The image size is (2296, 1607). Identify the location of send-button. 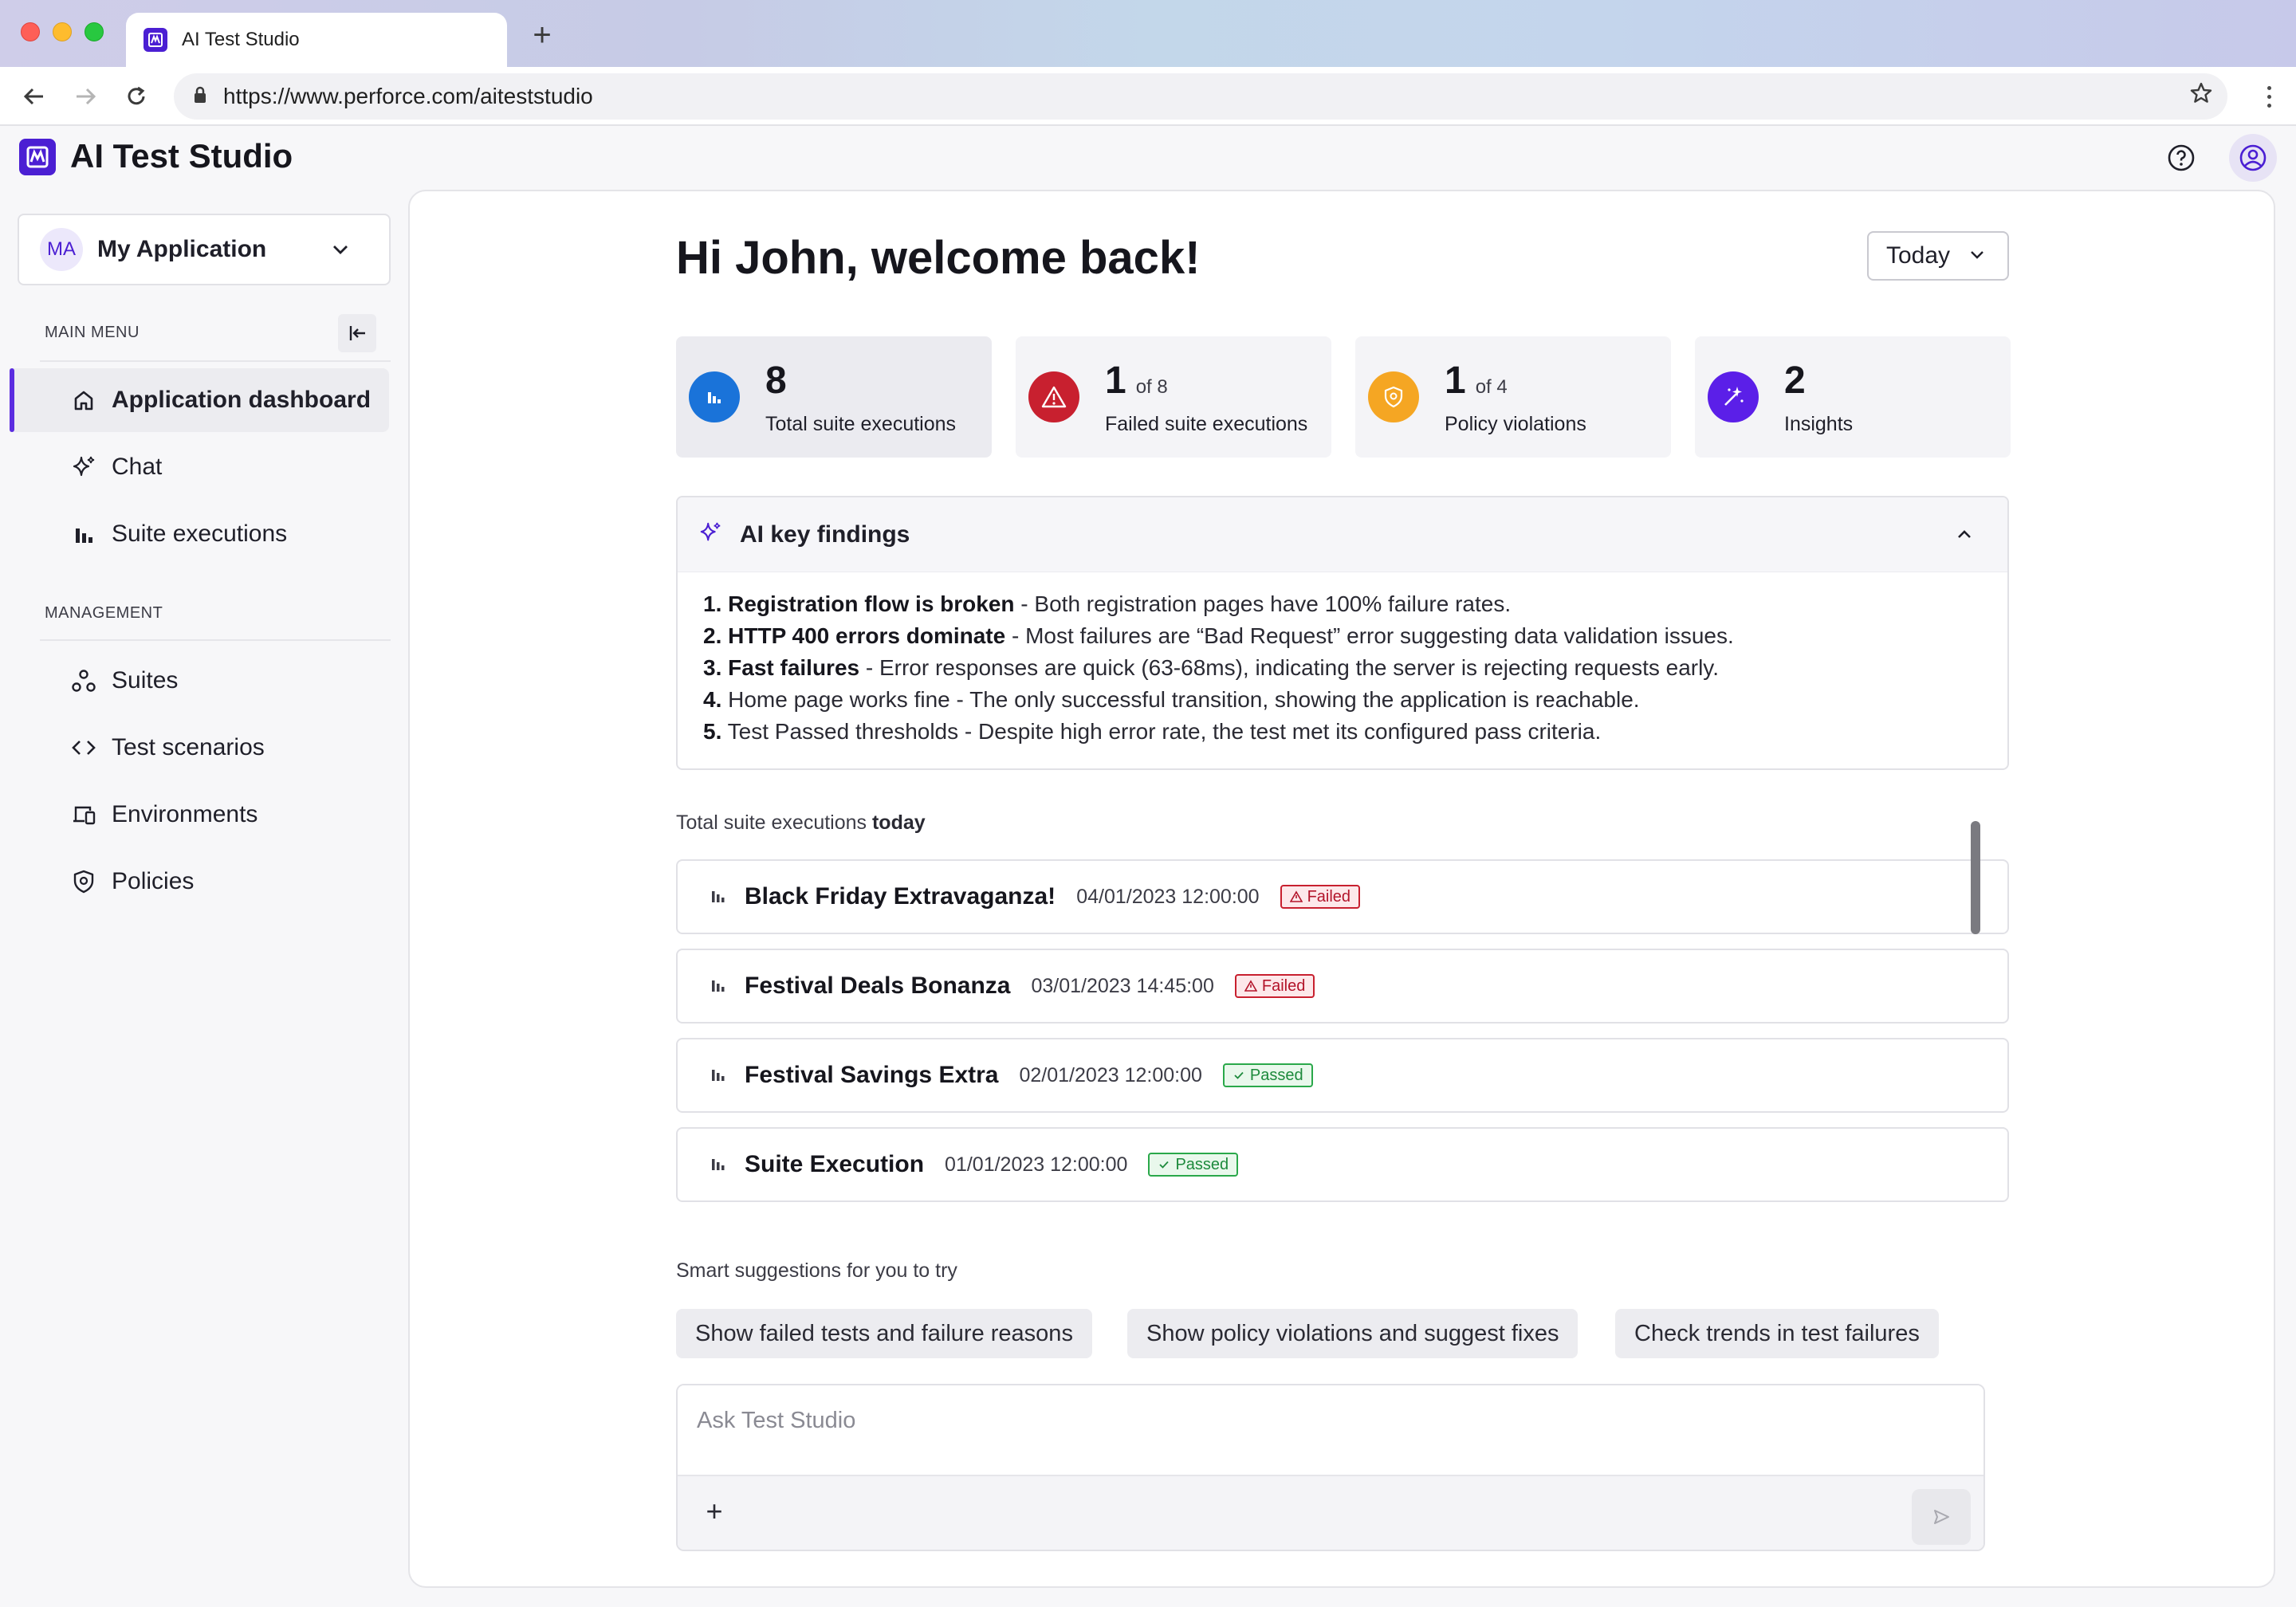
(1941, 1517).